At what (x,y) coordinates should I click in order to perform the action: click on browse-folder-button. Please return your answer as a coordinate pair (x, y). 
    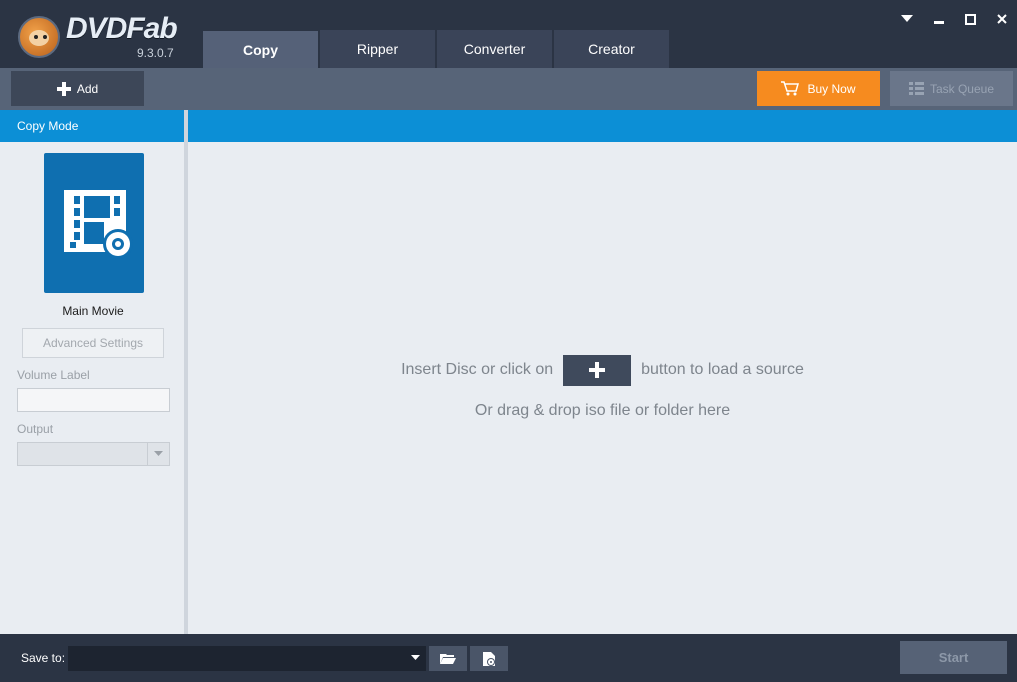
    Looking at the image, I should click on (448, 658).